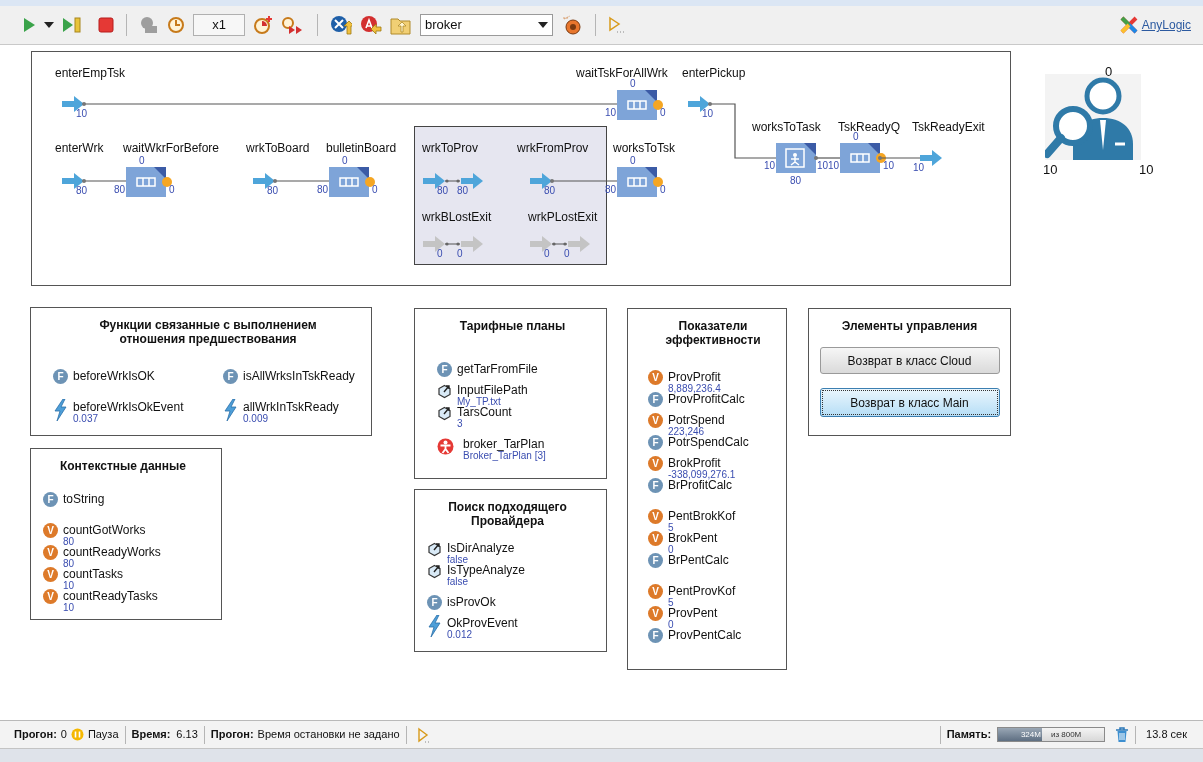  What do you see at coordinates (445, 446) in the screenshot?
I see `person-icon` at bounding box center [445, 446].